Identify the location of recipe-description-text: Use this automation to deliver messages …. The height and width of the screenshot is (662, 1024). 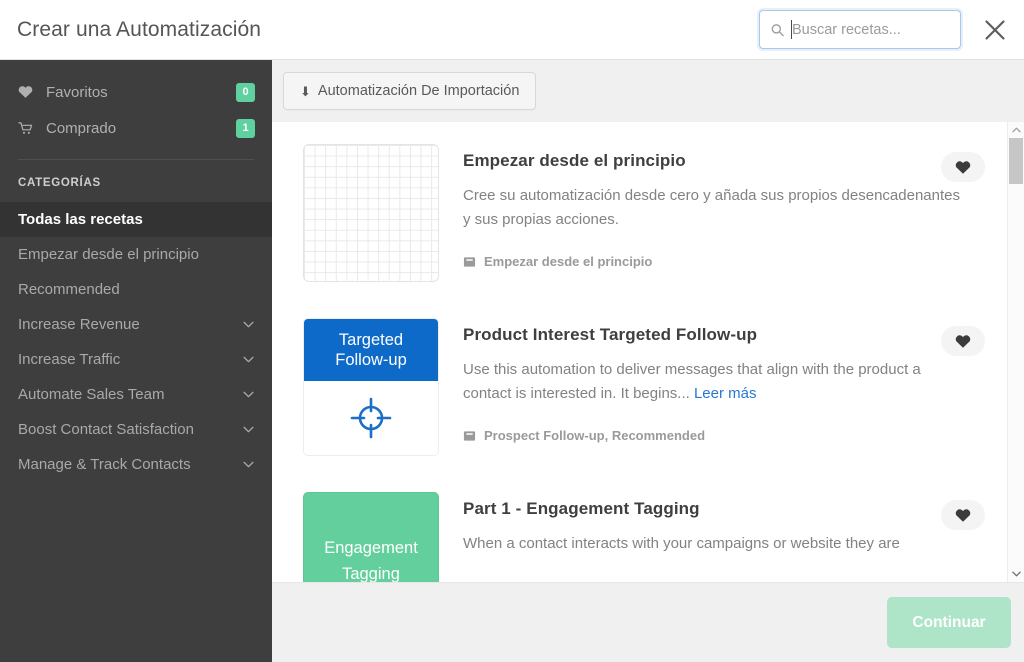
(692, 381).